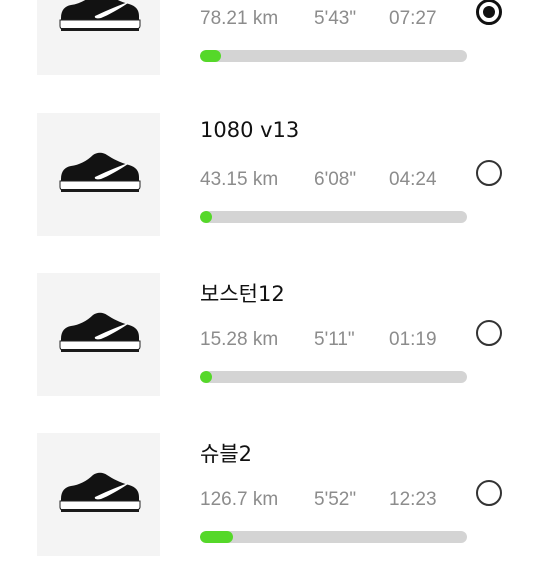  Describe the element at coordinates (413, 339) in the screenshot. I see `shoe-time: 01:19` at that location.